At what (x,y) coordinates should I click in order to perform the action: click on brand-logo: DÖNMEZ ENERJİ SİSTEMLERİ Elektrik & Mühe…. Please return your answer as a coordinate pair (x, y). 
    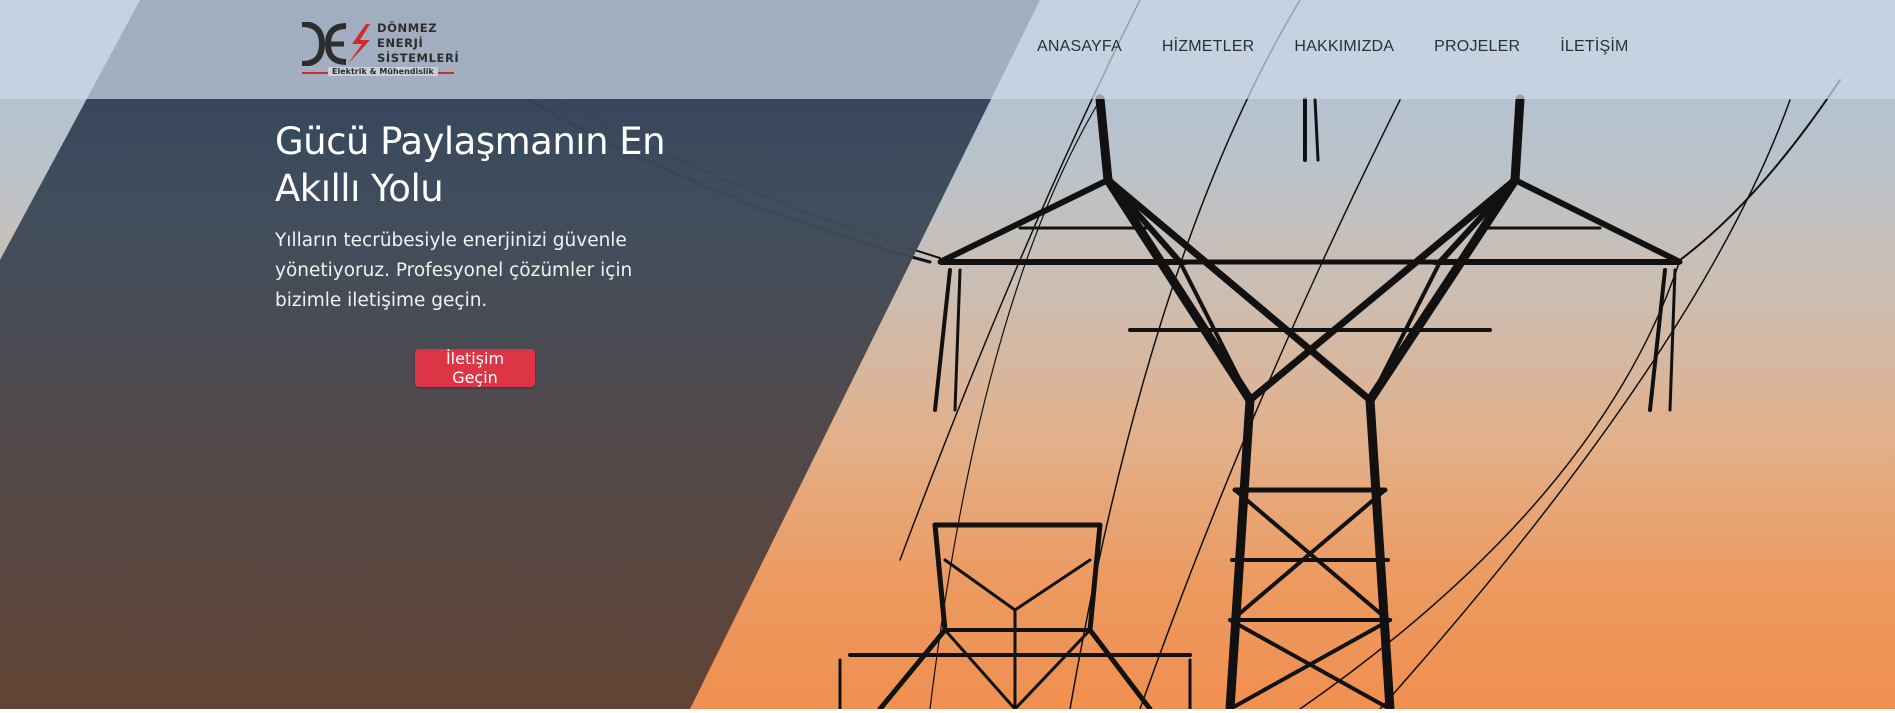
    Looking at the image, I should click on (380, 49).